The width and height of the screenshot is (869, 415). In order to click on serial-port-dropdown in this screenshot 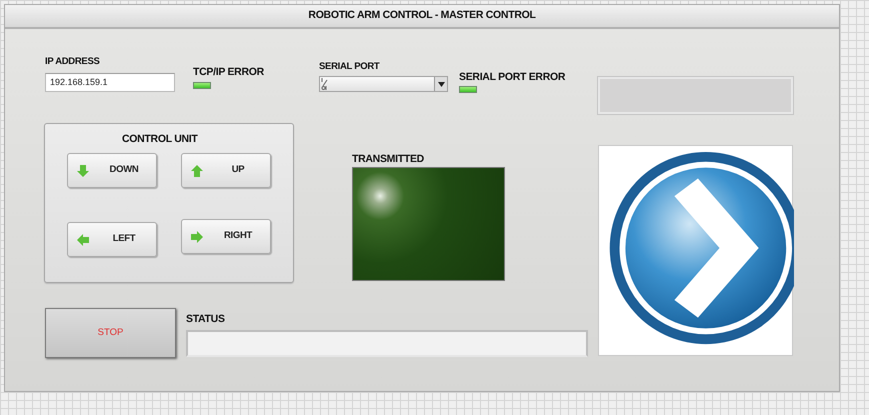, I will do `click(383, 84)`.